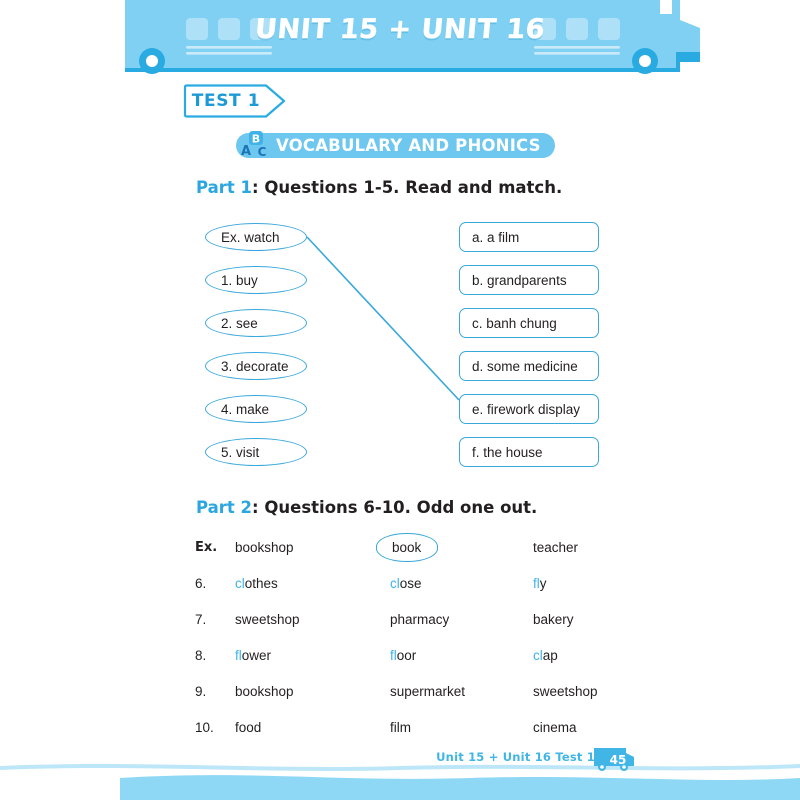 The width and height of the screenshot is (800, 800). I want to click on match-right-item: a. a film, so click(529, 237).